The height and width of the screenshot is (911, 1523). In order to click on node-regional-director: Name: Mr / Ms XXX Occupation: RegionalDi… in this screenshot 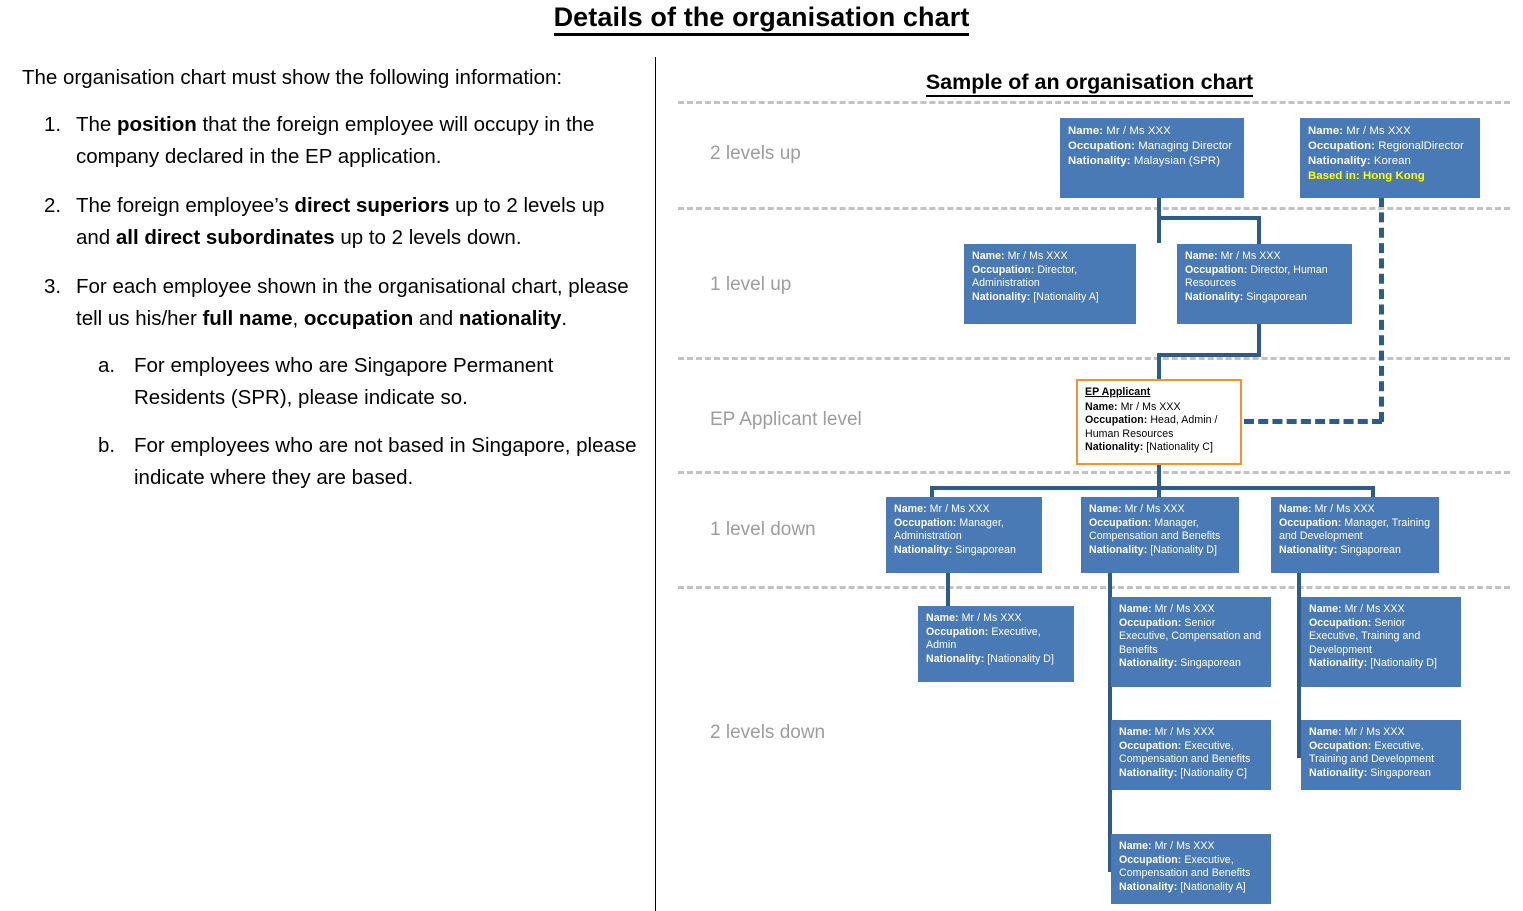, I will do `click(1390, 158)`.